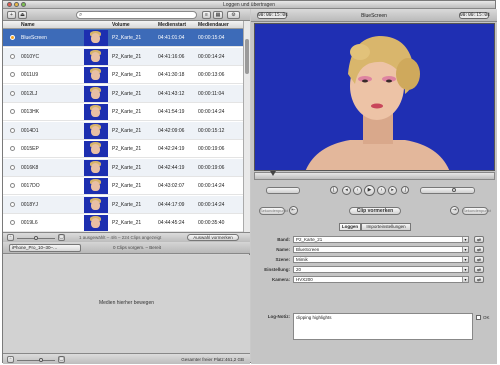 Image resolution: width=500 pixels, height=365 pixels. I want to click on search-input: ⌕, so click(136, 15).